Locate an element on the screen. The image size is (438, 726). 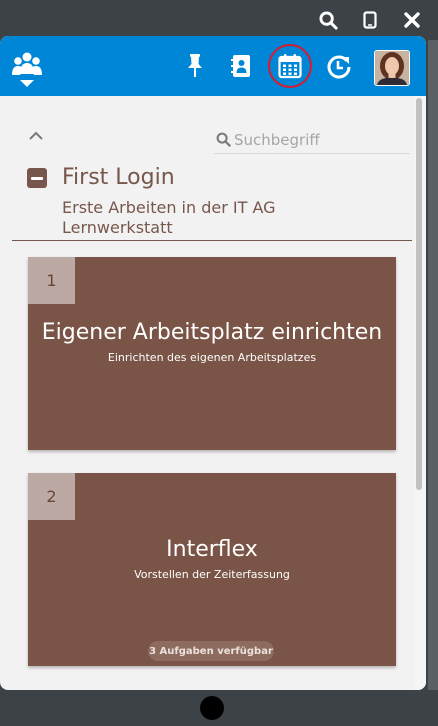
card-subtitle: Einrichten des eigenen Arbeitsplatzes is located at coordinates (212, 357).